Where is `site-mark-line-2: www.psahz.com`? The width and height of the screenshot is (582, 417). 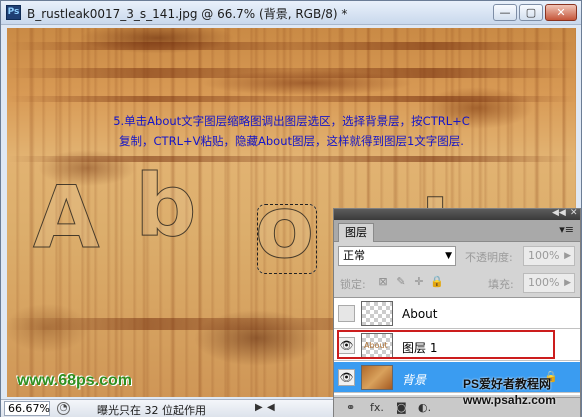
site-mark-line-2: www.psahz.com is located at coordinates (509, 400).